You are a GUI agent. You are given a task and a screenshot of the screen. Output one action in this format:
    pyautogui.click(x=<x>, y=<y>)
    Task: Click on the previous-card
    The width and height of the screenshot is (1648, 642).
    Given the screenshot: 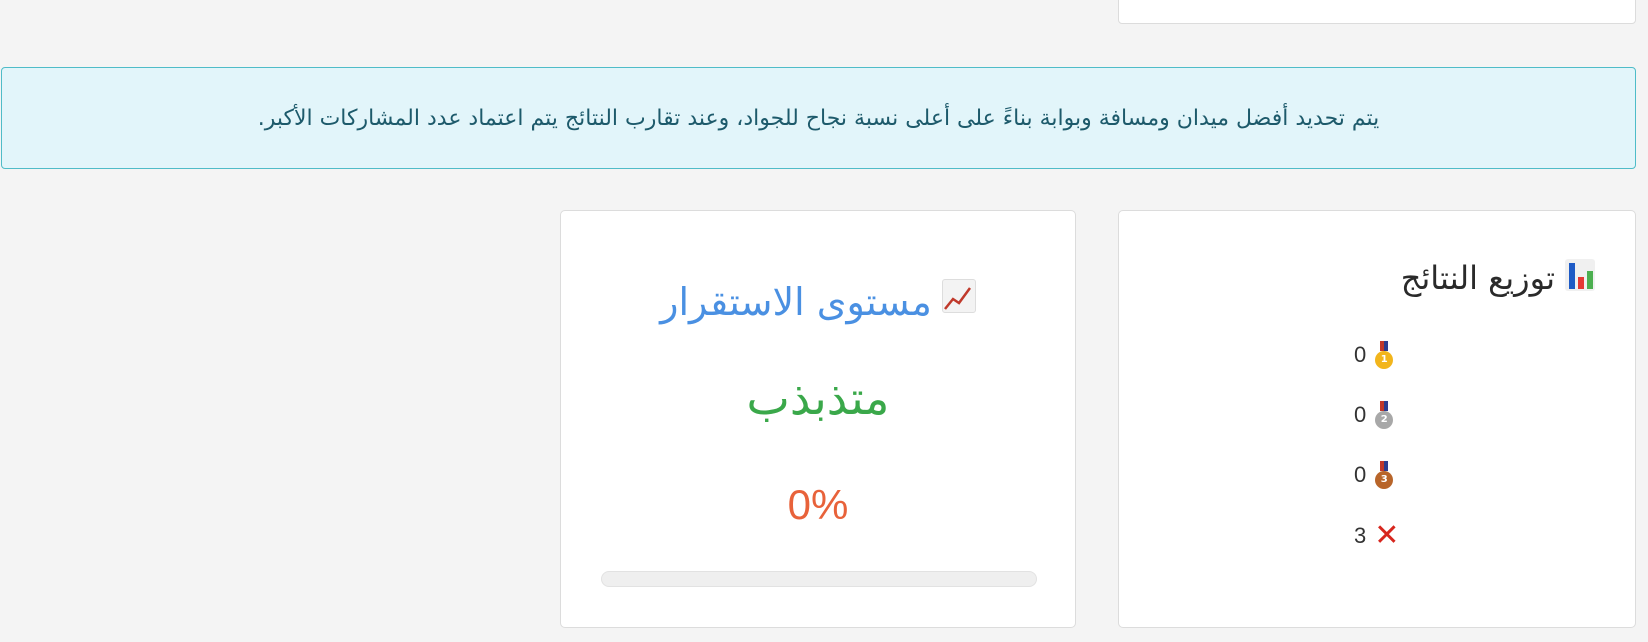 What is the action you would take?
    pyautogui.click(x=1377, y=12)
    